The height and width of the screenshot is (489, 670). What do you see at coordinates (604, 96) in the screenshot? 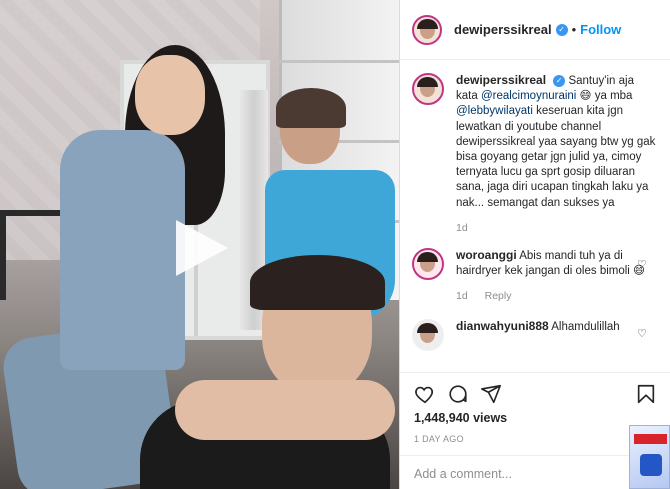
I see `caption-text: 😄 ya mba` at bounding box center [604, 96].